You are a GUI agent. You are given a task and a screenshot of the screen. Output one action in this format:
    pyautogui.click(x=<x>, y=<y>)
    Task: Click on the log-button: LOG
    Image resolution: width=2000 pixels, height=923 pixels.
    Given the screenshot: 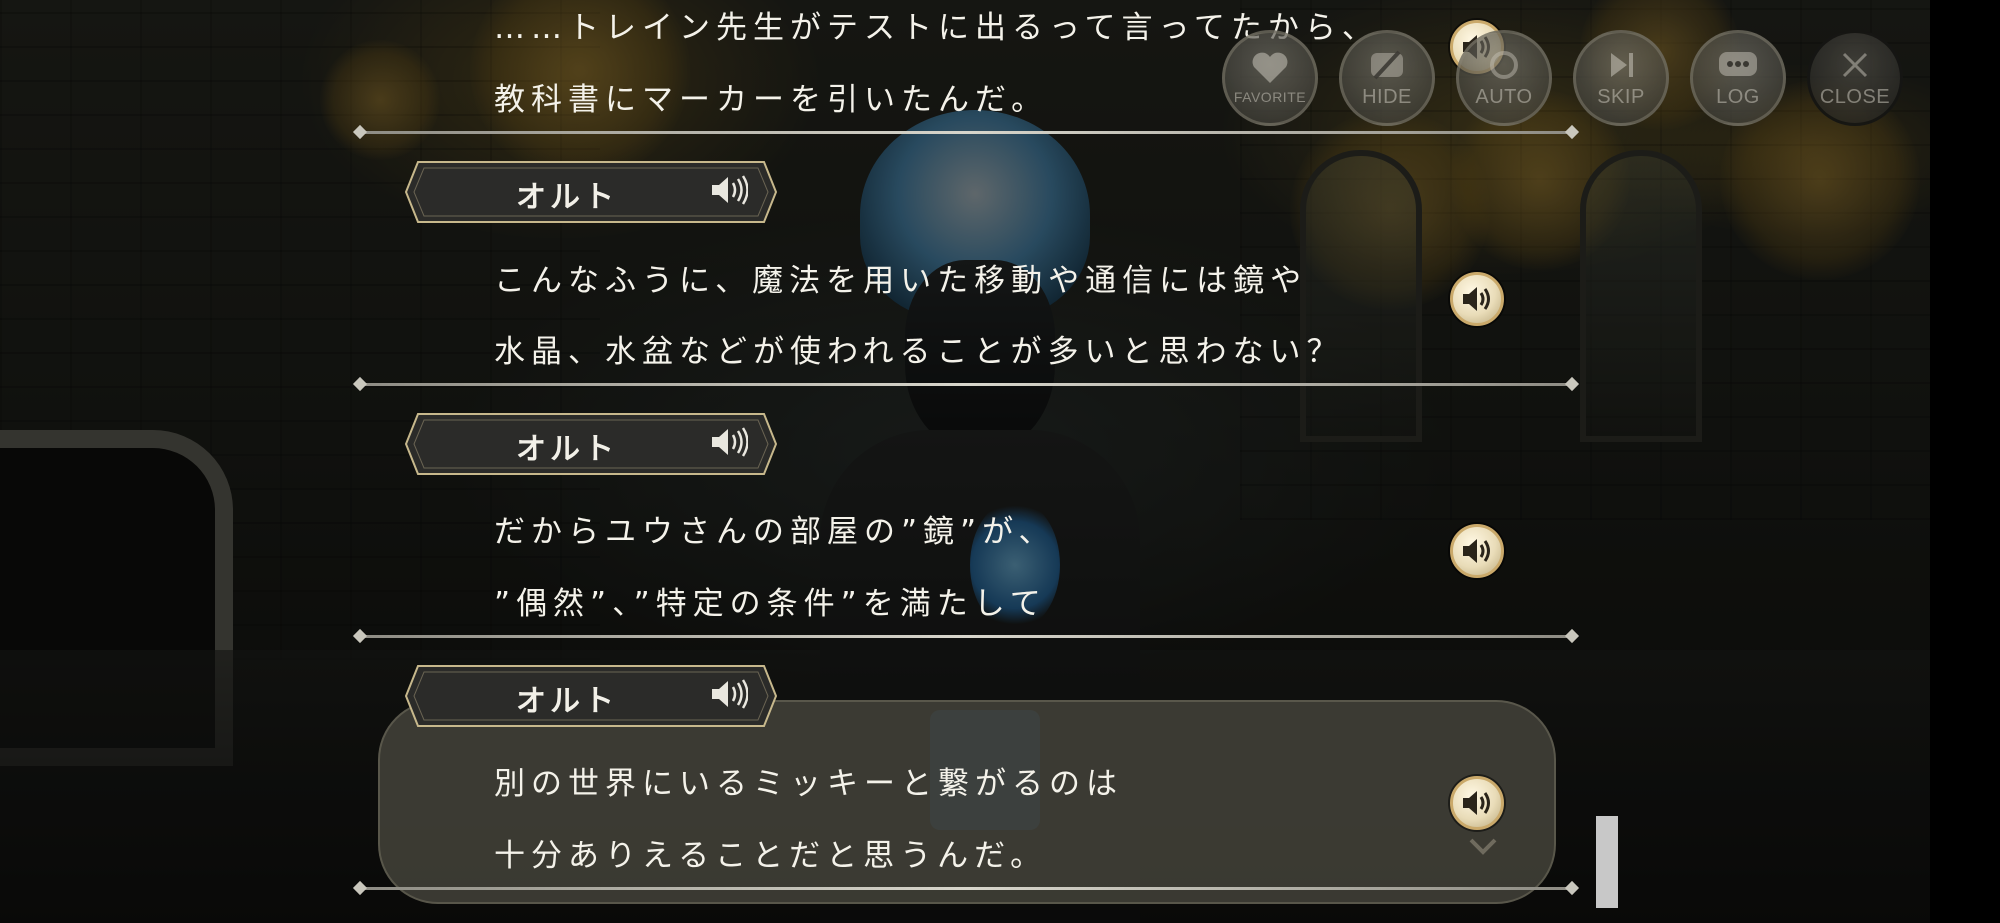 What is the action you would take?
    pyautogui.click(x=1738, y=78)
    